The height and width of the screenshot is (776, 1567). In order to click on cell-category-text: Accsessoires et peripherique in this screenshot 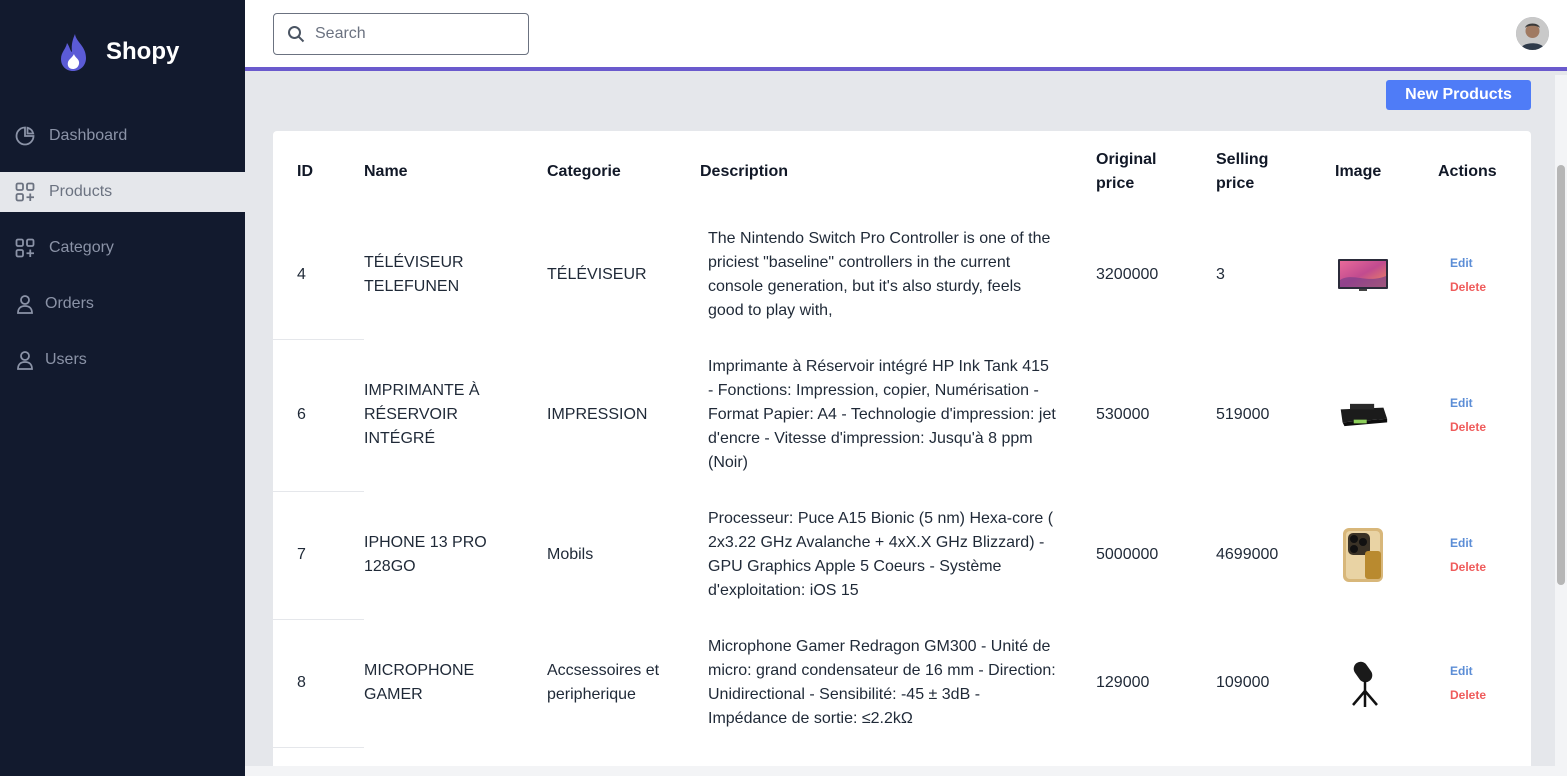, I will do `click(603, 682)`.